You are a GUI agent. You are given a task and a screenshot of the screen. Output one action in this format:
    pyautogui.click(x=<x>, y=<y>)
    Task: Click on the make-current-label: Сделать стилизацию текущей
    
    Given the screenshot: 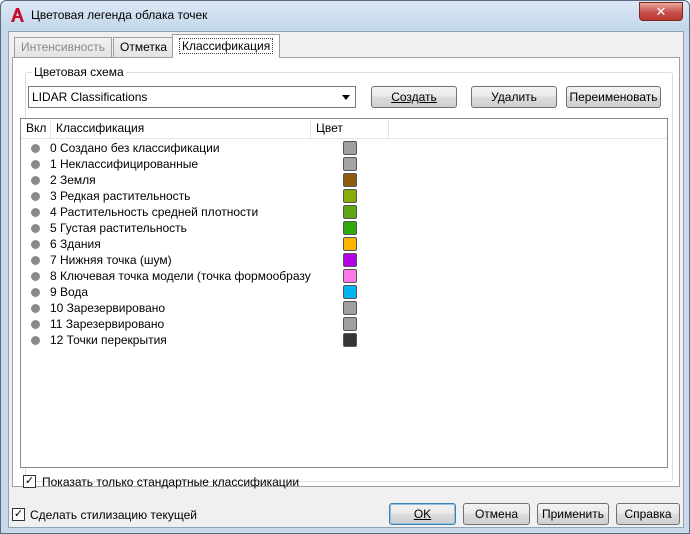 What is the action you would take?
    pyautogui.click(x=113, y=515)
    